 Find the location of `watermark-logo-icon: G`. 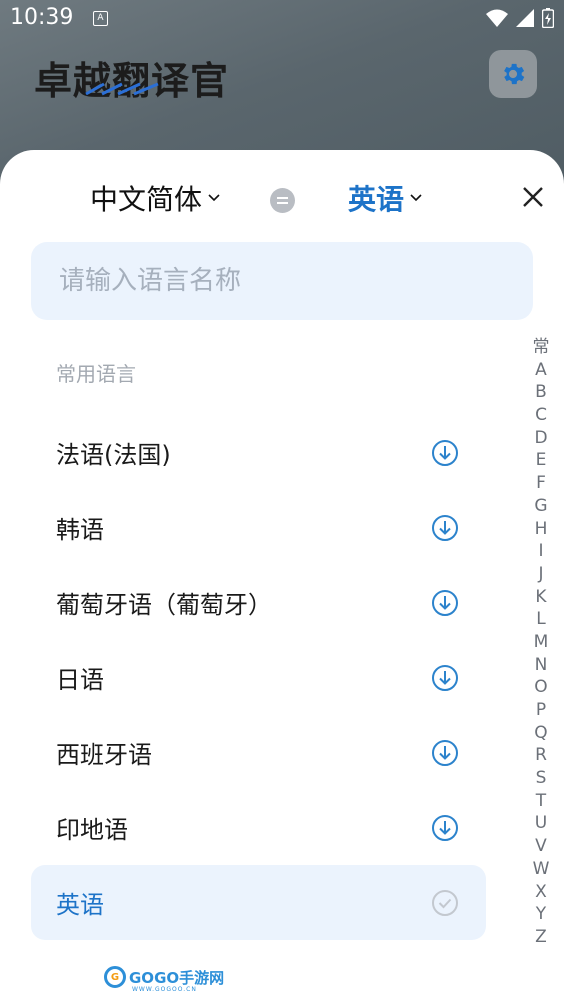

watermark-logo-icon: G is located at coordinates (115, 977).